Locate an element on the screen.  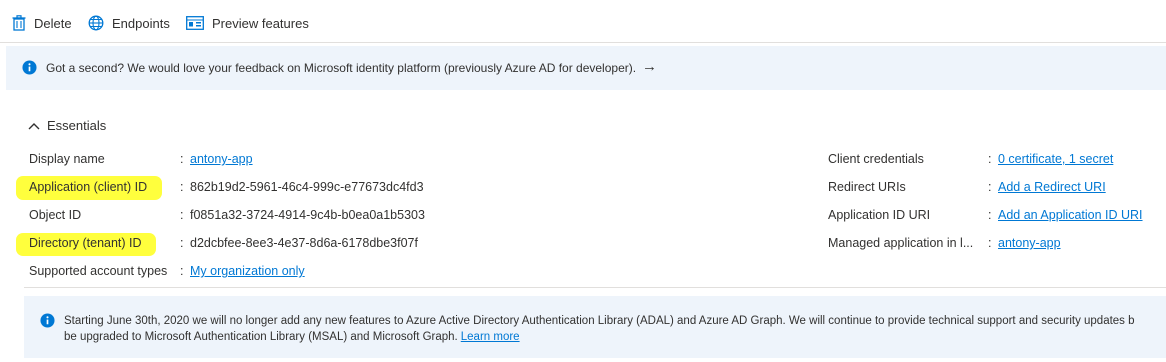
delete-button: Delete is located at coordinates (42, 23).